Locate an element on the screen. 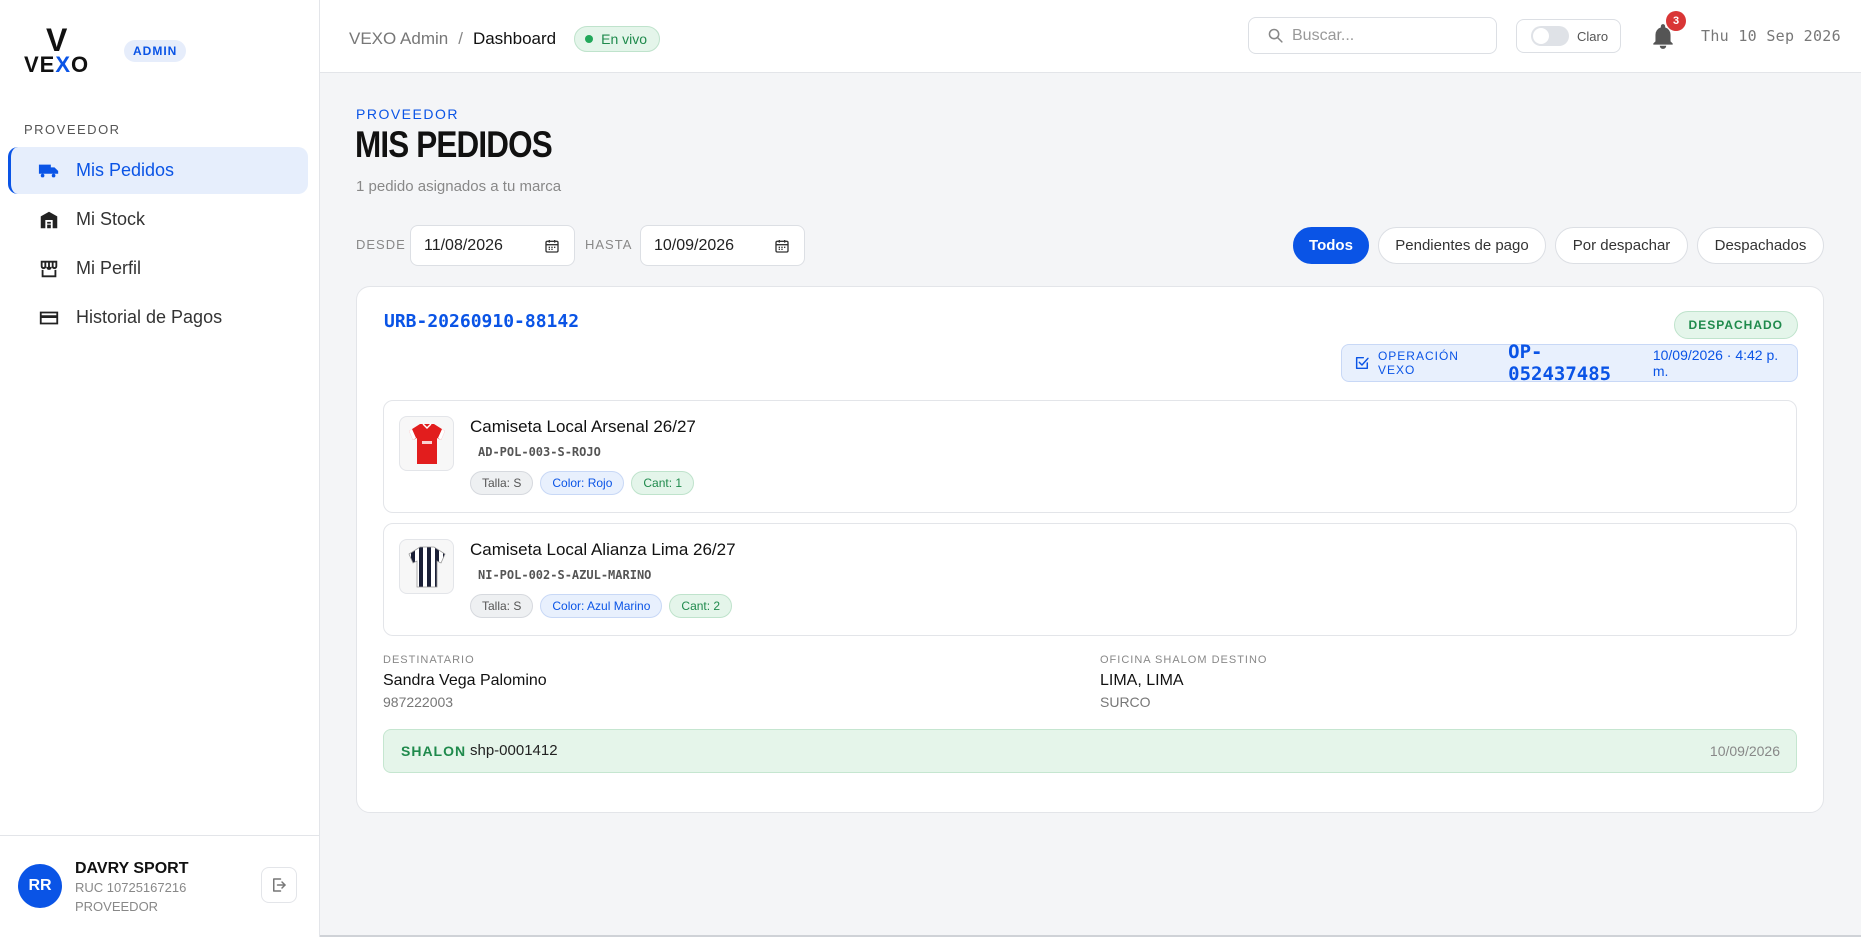 This screenshot has width=1861, height=937. page-title: MIS PEDIDOS is located at coordinates (454, 144).